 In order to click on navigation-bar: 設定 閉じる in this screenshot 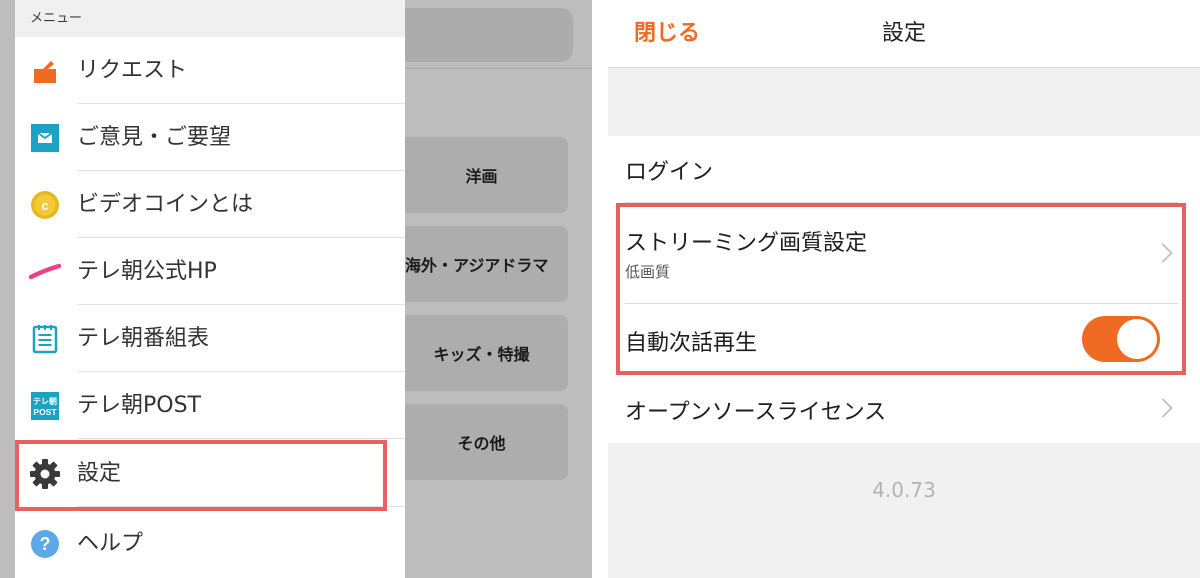, I will do `click(904, 34)`.